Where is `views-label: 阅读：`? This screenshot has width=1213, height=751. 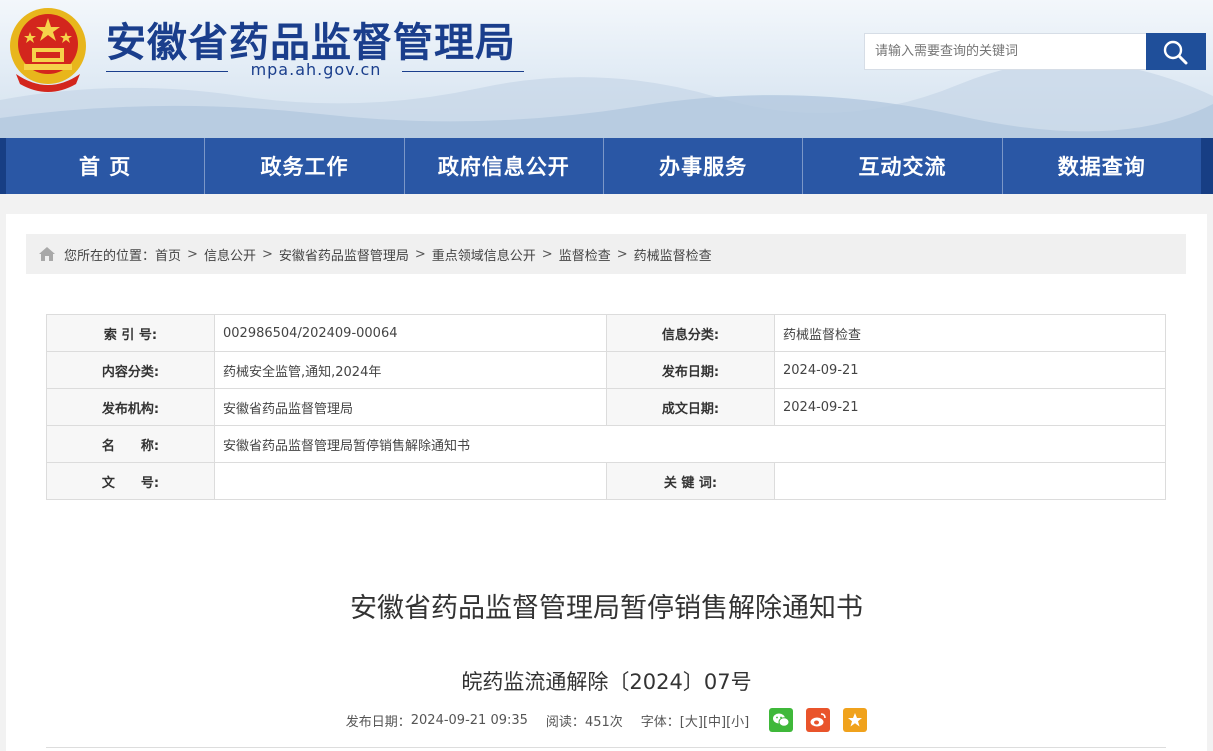
views-label: 阅读： is located at coordinates (565, 722).